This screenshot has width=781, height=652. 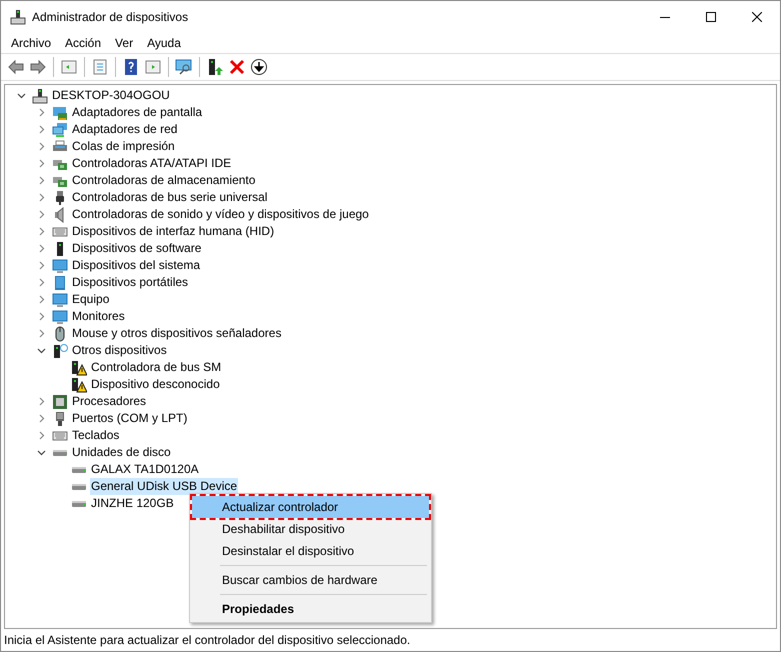 What do you see at coordinates (156, 367) in the screenshot?
I see `tree-item: Controladora de bus SM` at bounding box center [156, 367].